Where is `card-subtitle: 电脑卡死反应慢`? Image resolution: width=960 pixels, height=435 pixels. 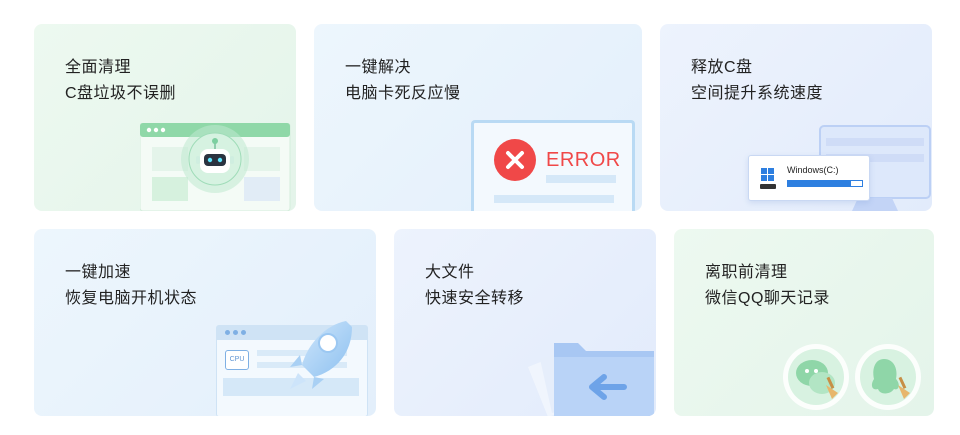 card-subtitle: 电脑卡死反应慢 is located at coordinates (403, 93).